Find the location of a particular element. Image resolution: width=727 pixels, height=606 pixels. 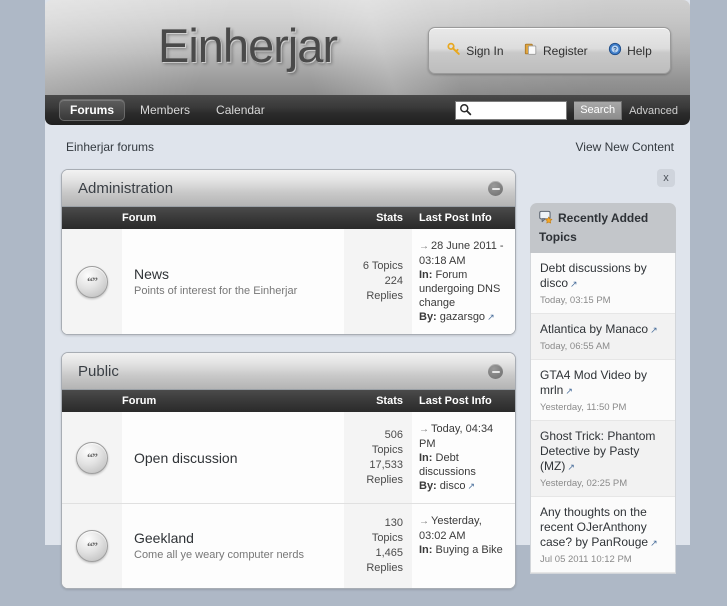

forum-link: News is located at coordinates (234, 274).